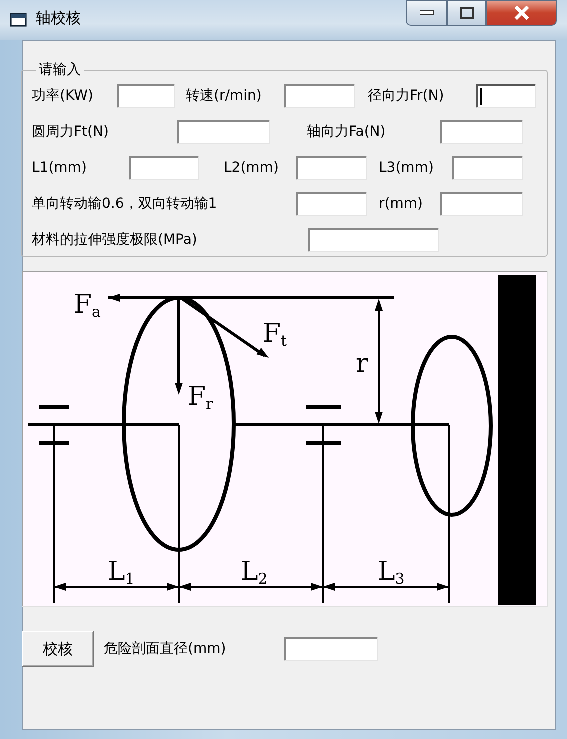  I want to click on window-title: 轴校核, so click(58, 18).